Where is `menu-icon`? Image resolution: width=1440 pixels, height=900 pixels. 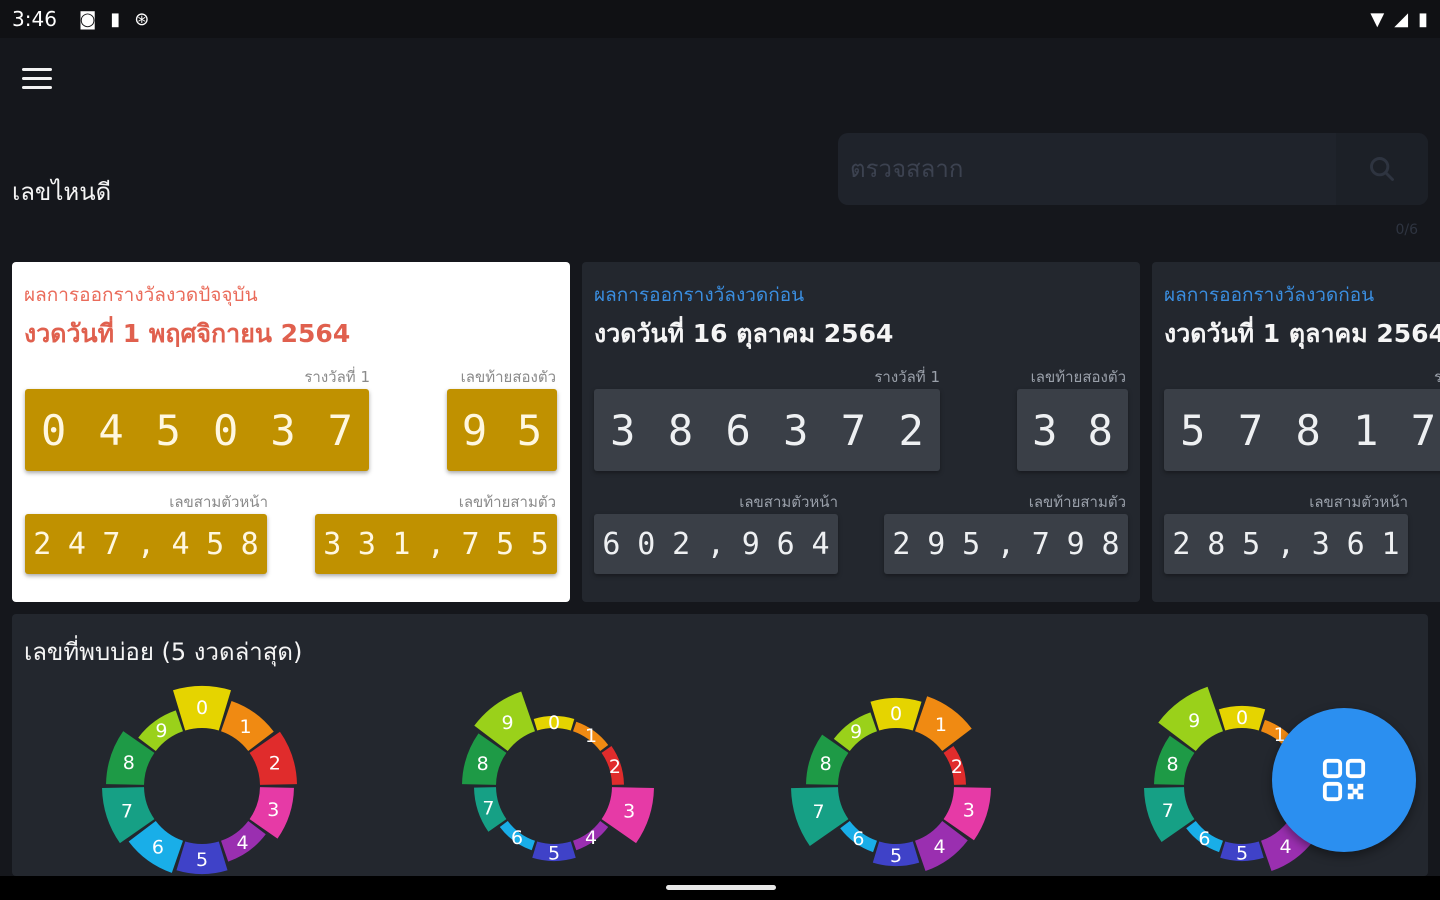 menu-icon is located at coordinates (42, 78).